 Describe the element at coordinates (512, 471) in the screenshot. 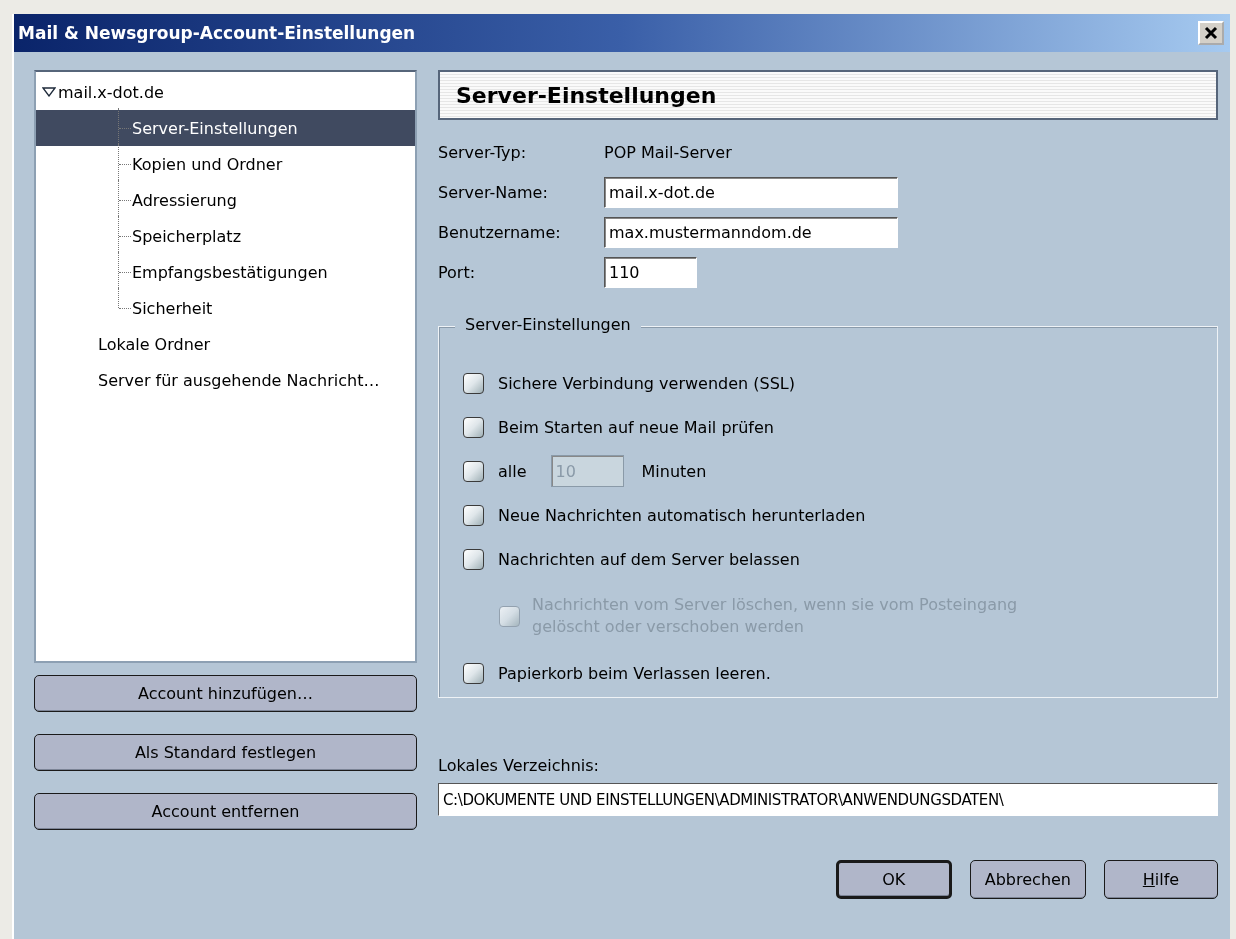

I see `checkbox-label: alle` at that location.